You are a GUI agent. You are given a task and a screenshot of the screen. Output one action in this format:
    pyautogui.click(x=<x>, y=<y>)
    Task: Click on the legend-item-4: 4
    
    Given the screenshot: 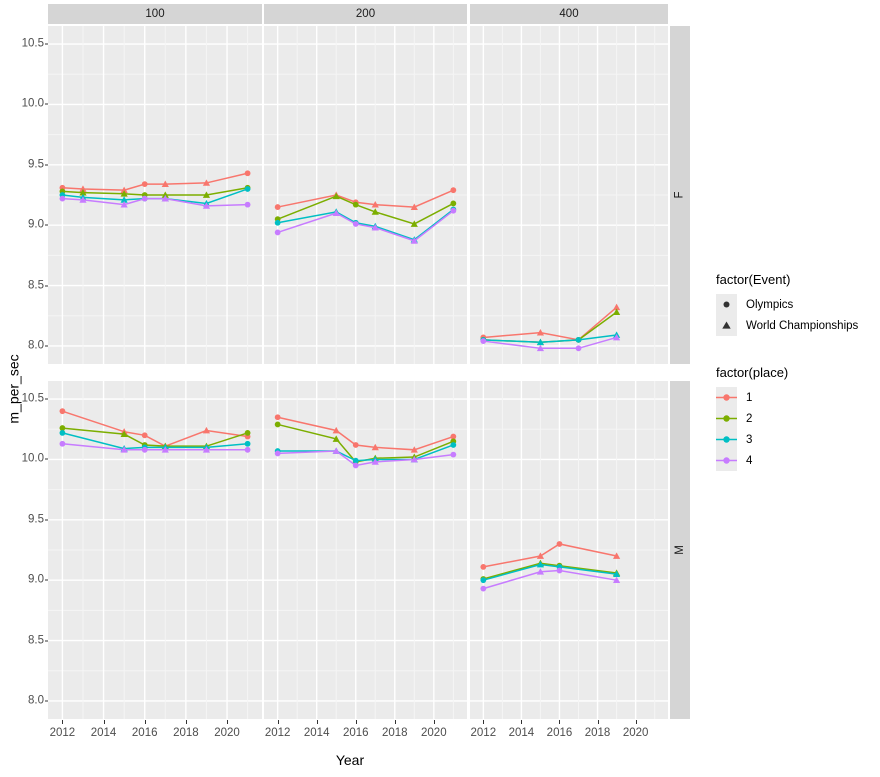 What is the action you would take?
    pyautogui.click(x=752, y=460)
    